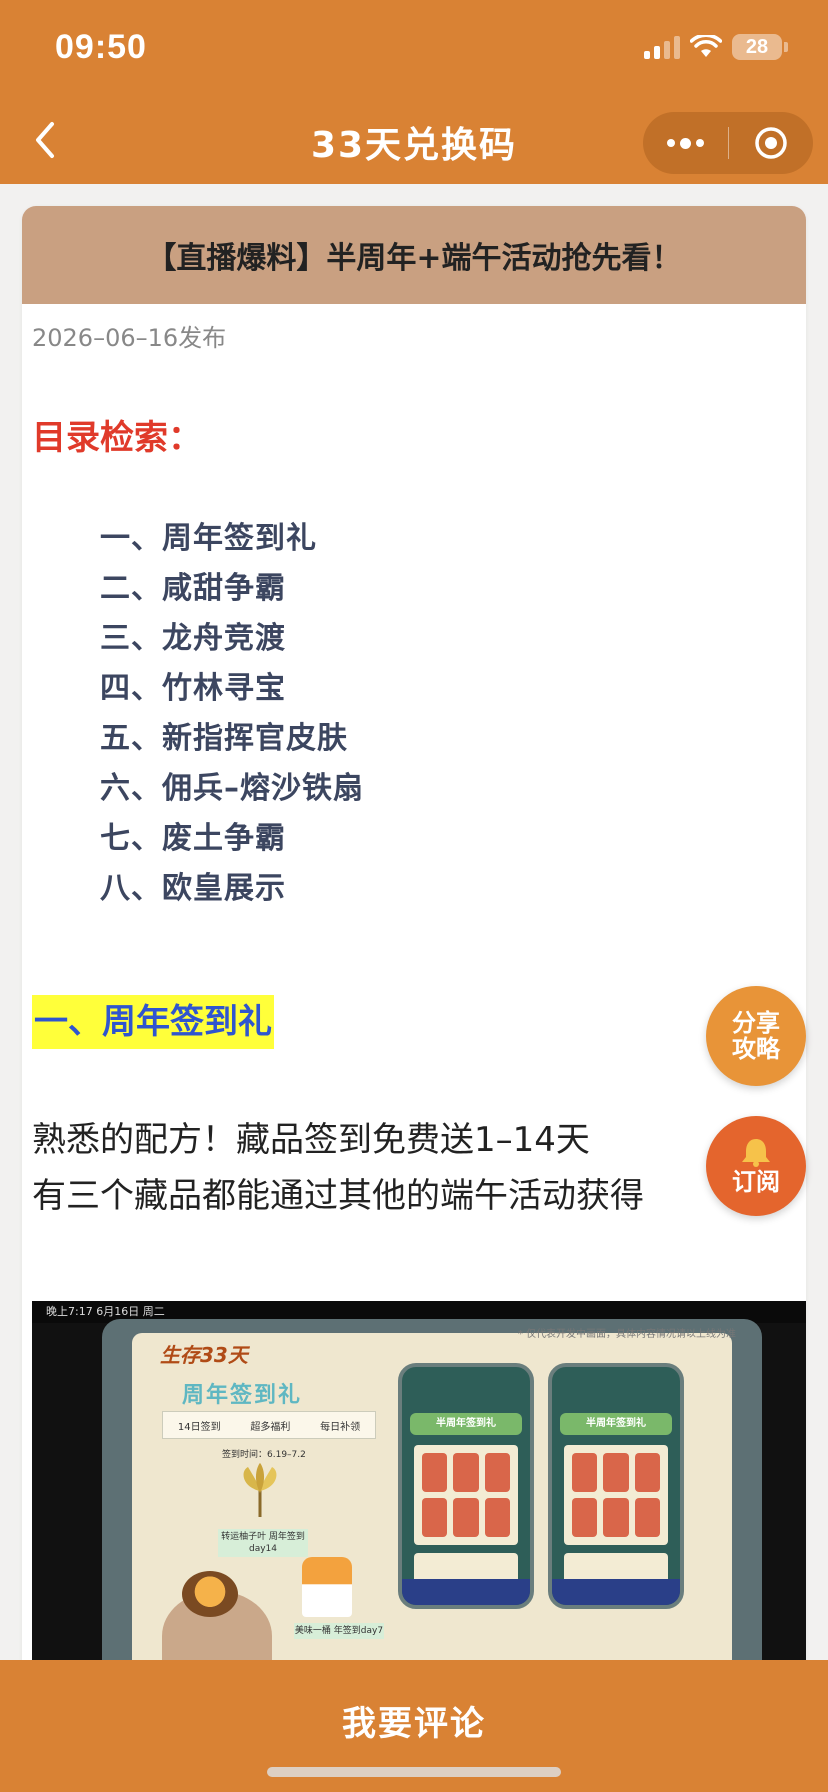 The height and width of the screenshot is (1792, 828). What do you see at coordinates (232, 539) in the screenshot?
I see `toc-item: 一、周年签到礼` at bounding box center [232, 539].